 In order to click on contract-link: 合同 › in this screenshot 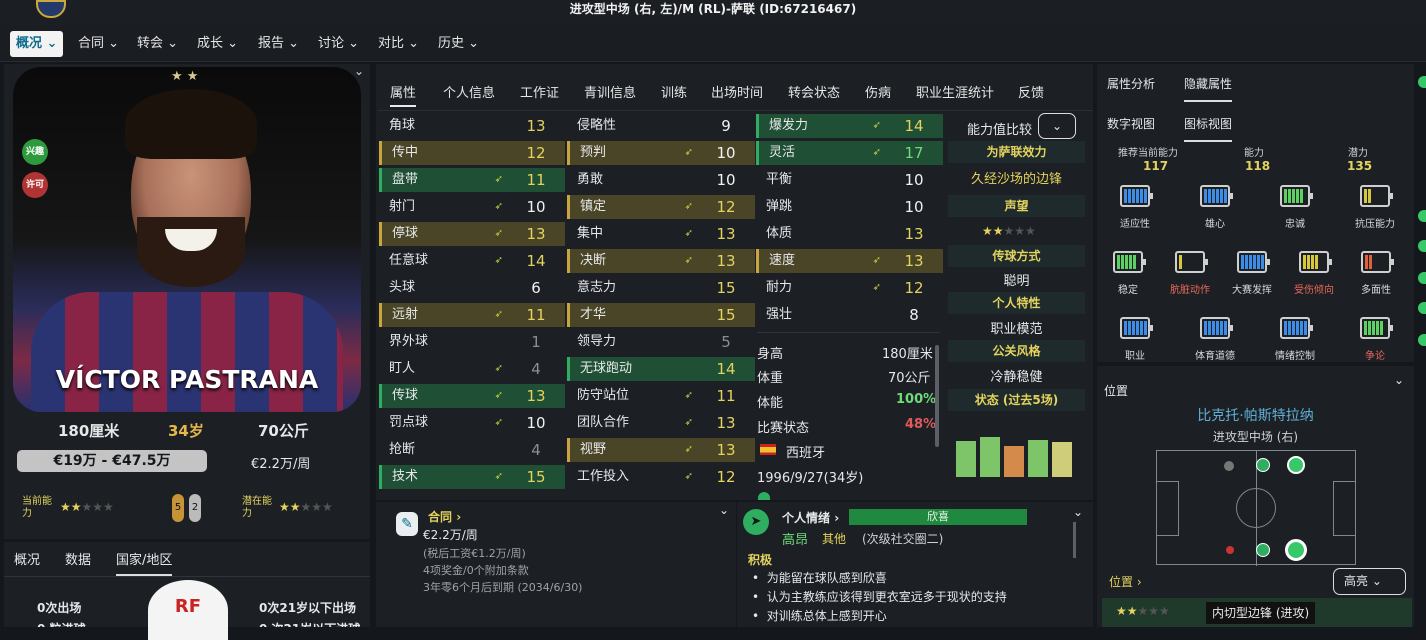, I will do `click(444, 516)`.